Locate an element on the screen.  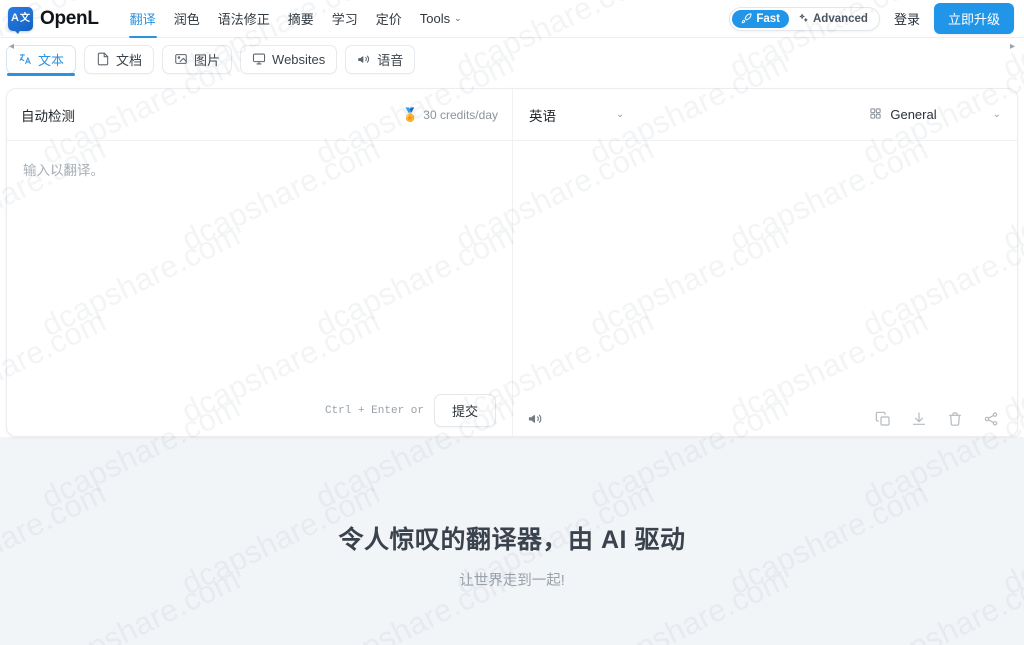
copy-button is located at coordinates (883, 419).